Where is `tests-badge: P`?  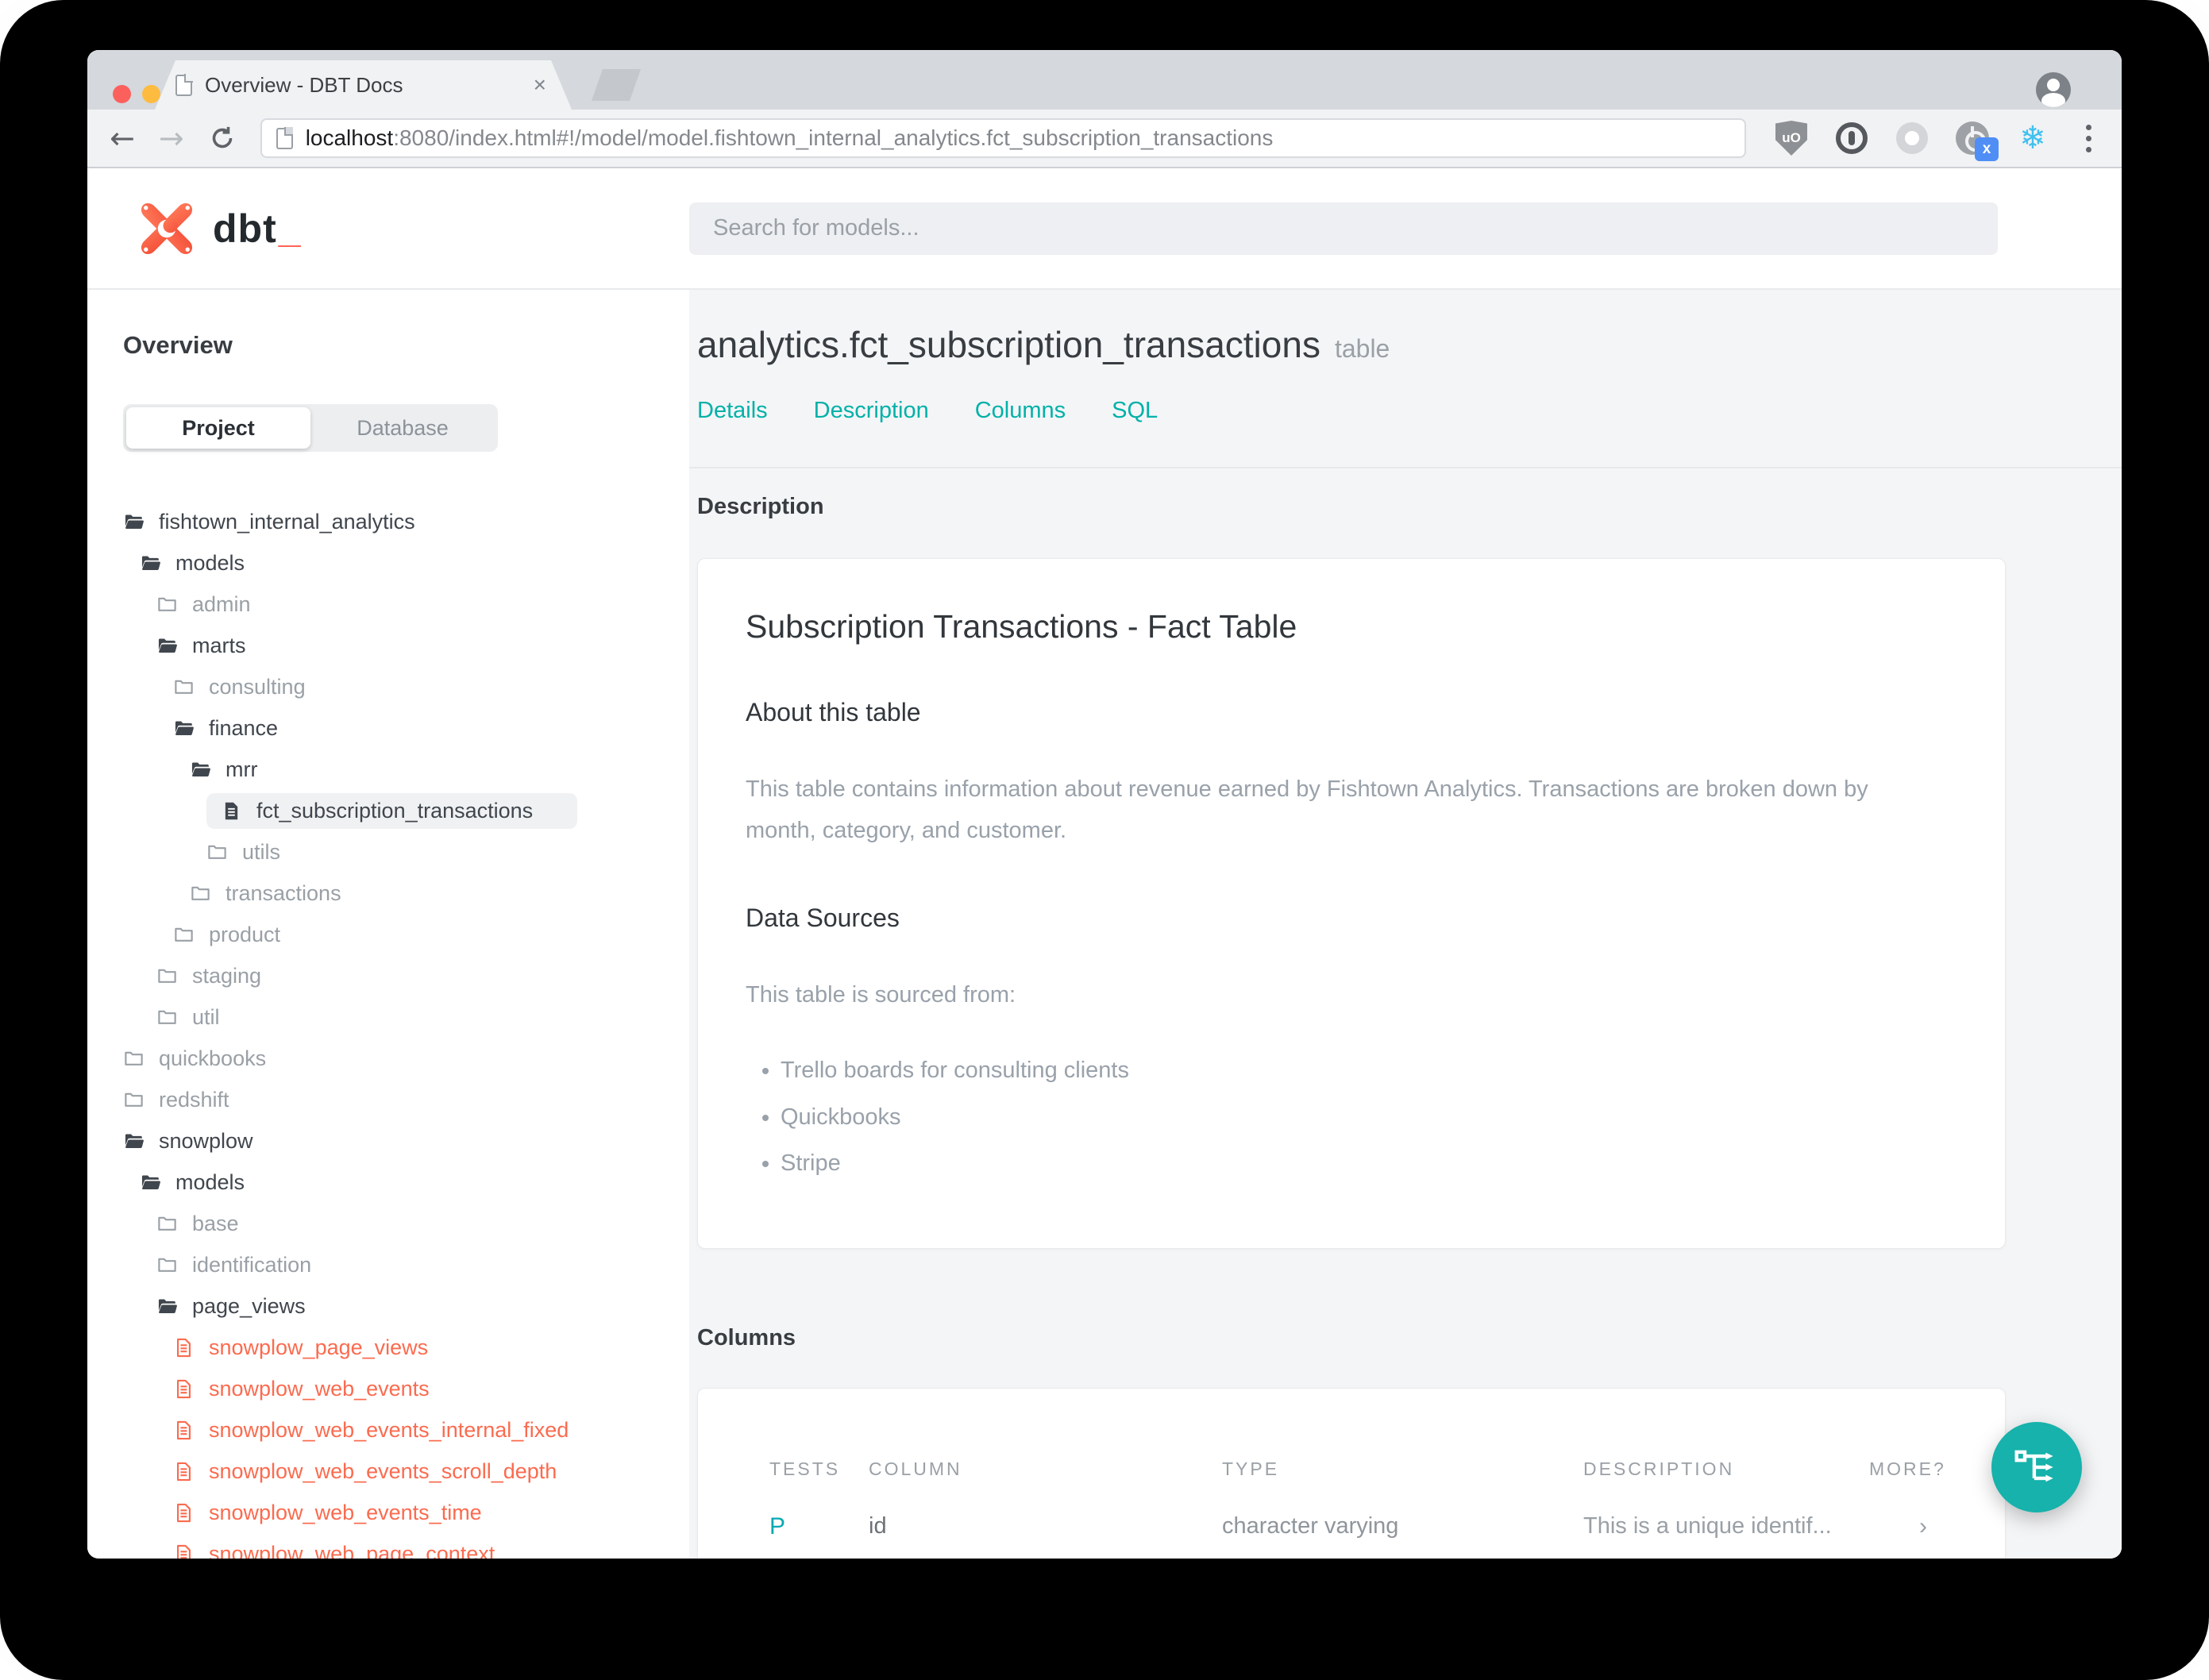
tests-badge: P is located at coordinates (777, 1525).